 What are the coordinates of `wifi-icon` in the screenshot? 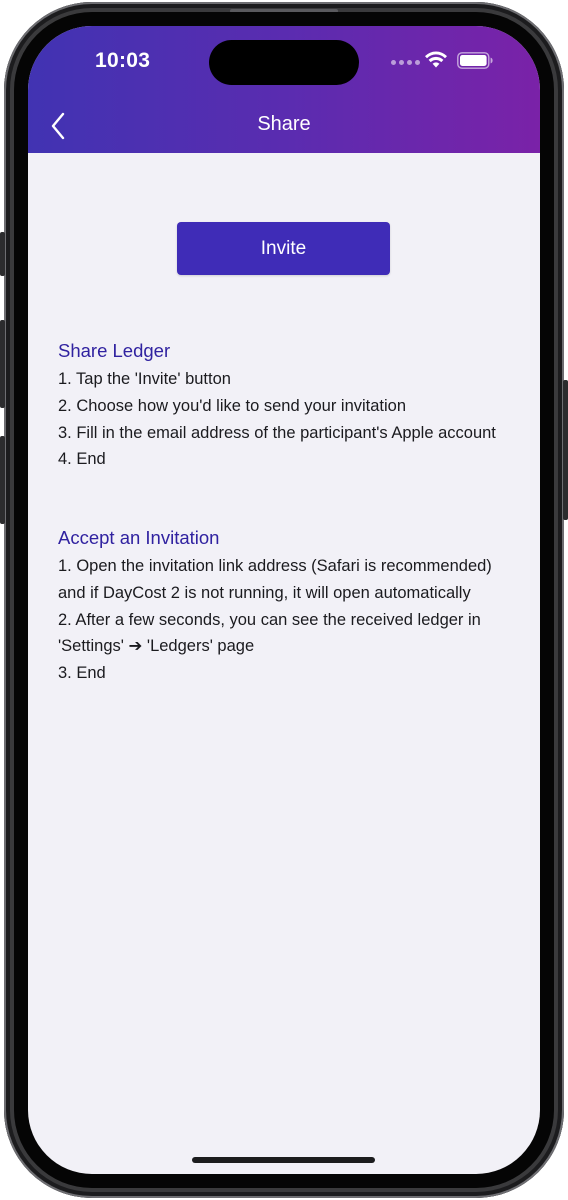 It's located at (436, 59).